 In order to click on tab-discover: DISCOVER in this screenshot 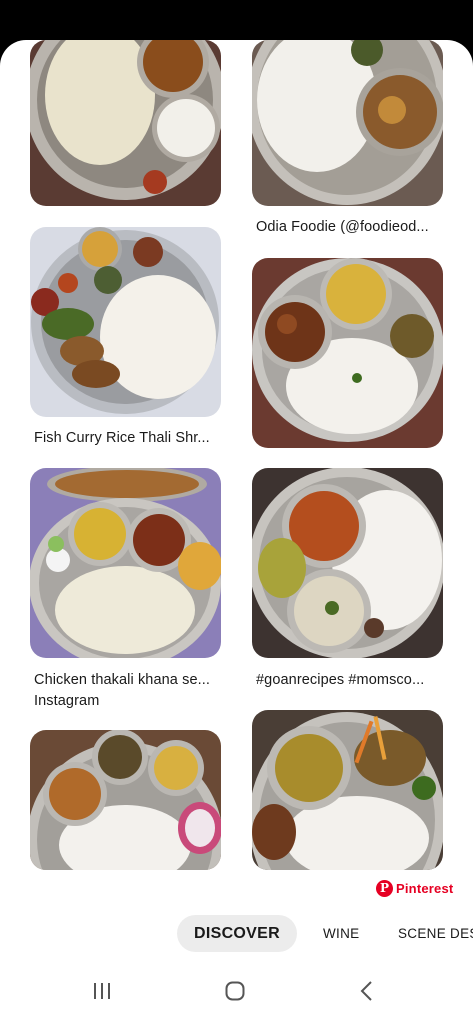, I will do `click(237, 933)`.